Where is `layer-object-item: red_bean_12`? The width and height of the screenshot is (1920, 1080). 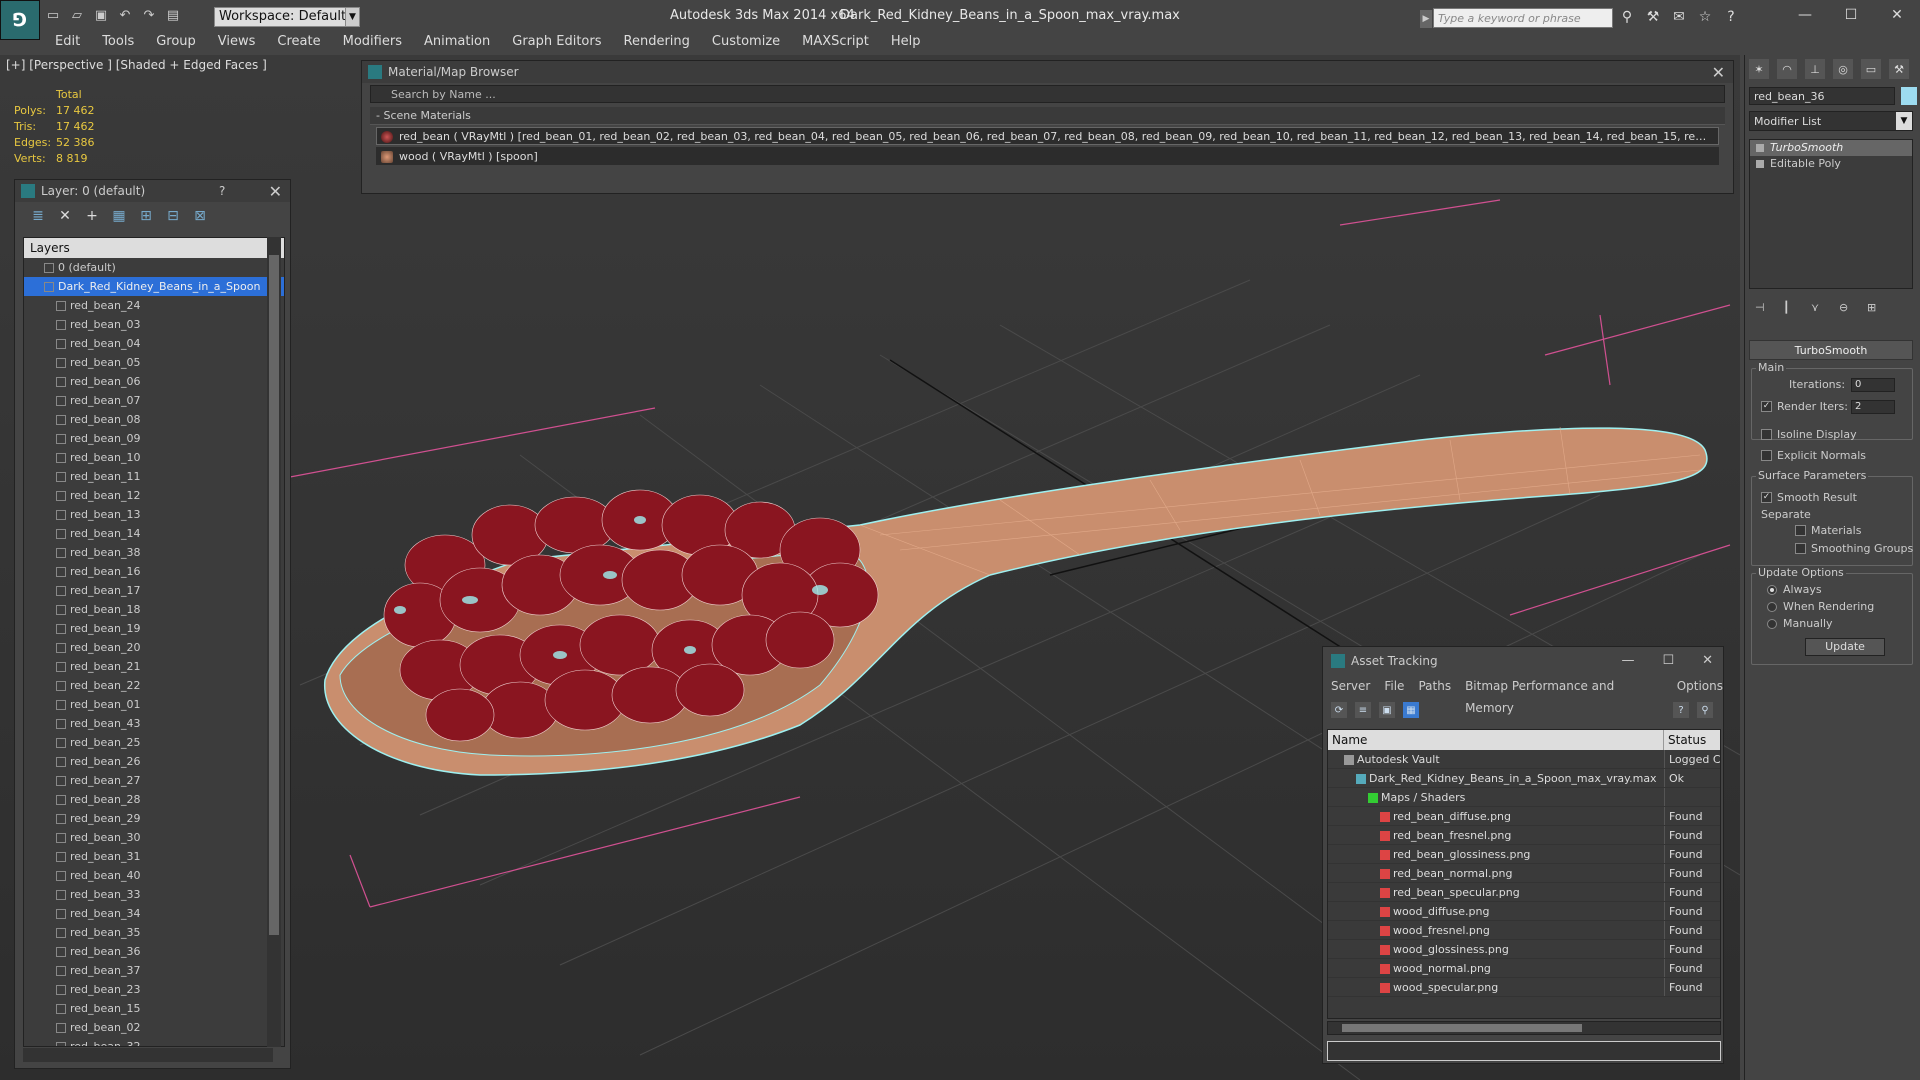
layer-object-item: red_bean_12 is located at coordinates (154, 495).